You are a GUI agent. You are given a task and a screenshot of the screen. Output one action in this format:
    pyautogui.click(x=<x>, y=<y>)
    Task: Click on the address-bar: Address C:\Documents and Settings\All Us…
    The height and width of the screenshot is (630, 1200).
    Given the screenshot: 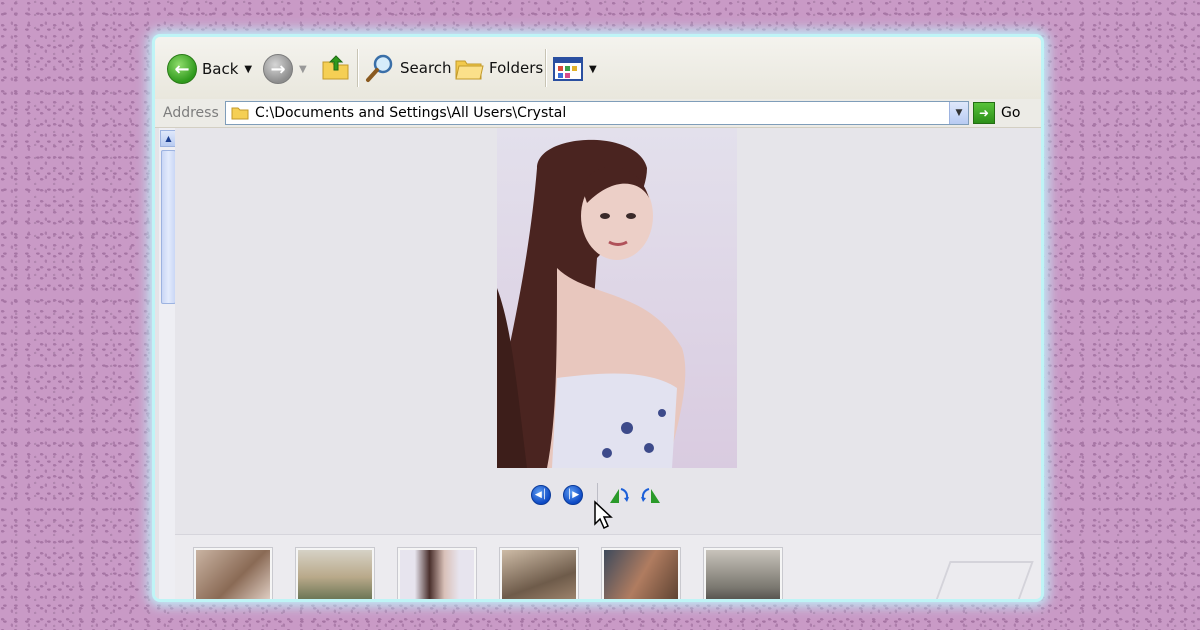 What is the action you would take?
    pyautogui.click(x=598, y=113)
    